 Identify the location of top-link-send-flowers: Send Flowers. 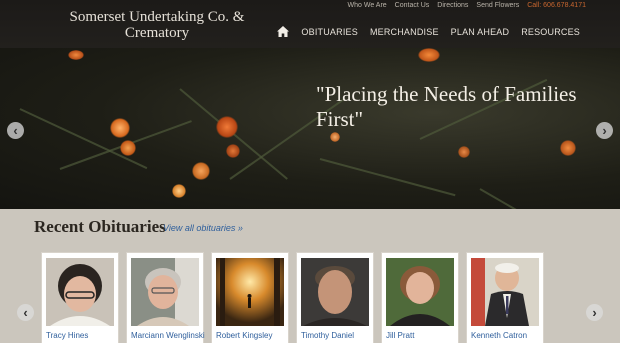
(497, 5).